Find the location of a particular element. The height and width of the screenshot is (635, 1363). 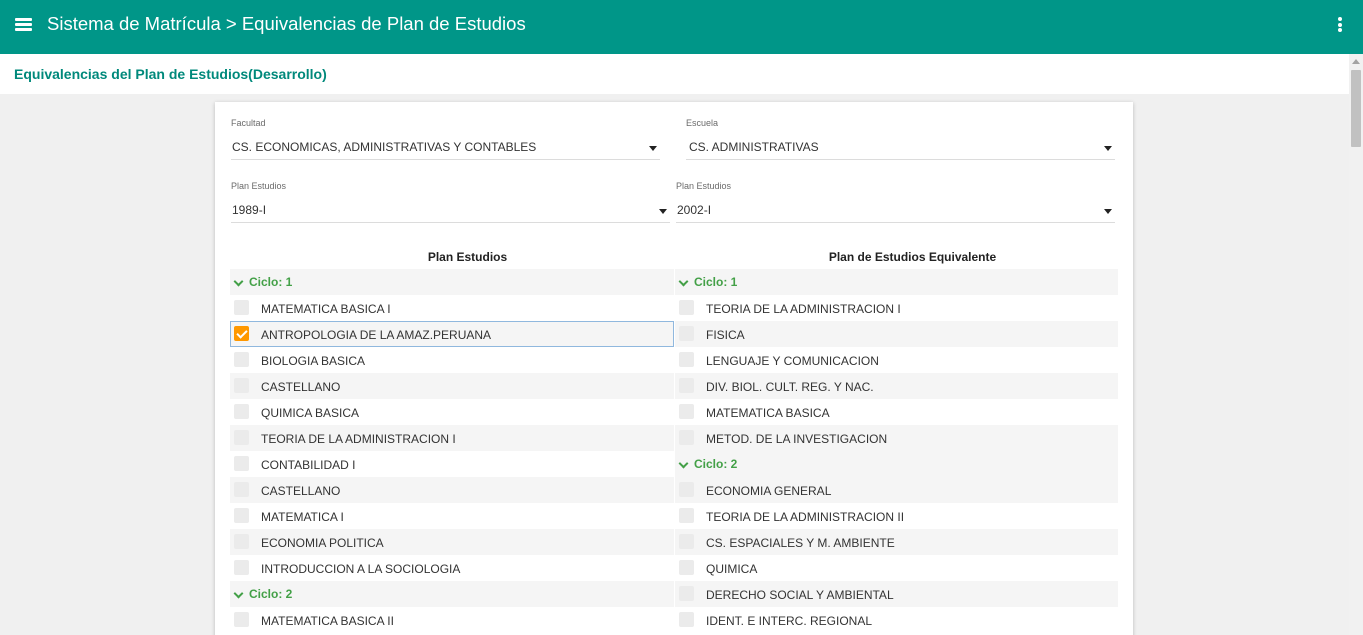

plan-estudios-course-row: CONTABILIDAD I is located at coordinates (452, 464).